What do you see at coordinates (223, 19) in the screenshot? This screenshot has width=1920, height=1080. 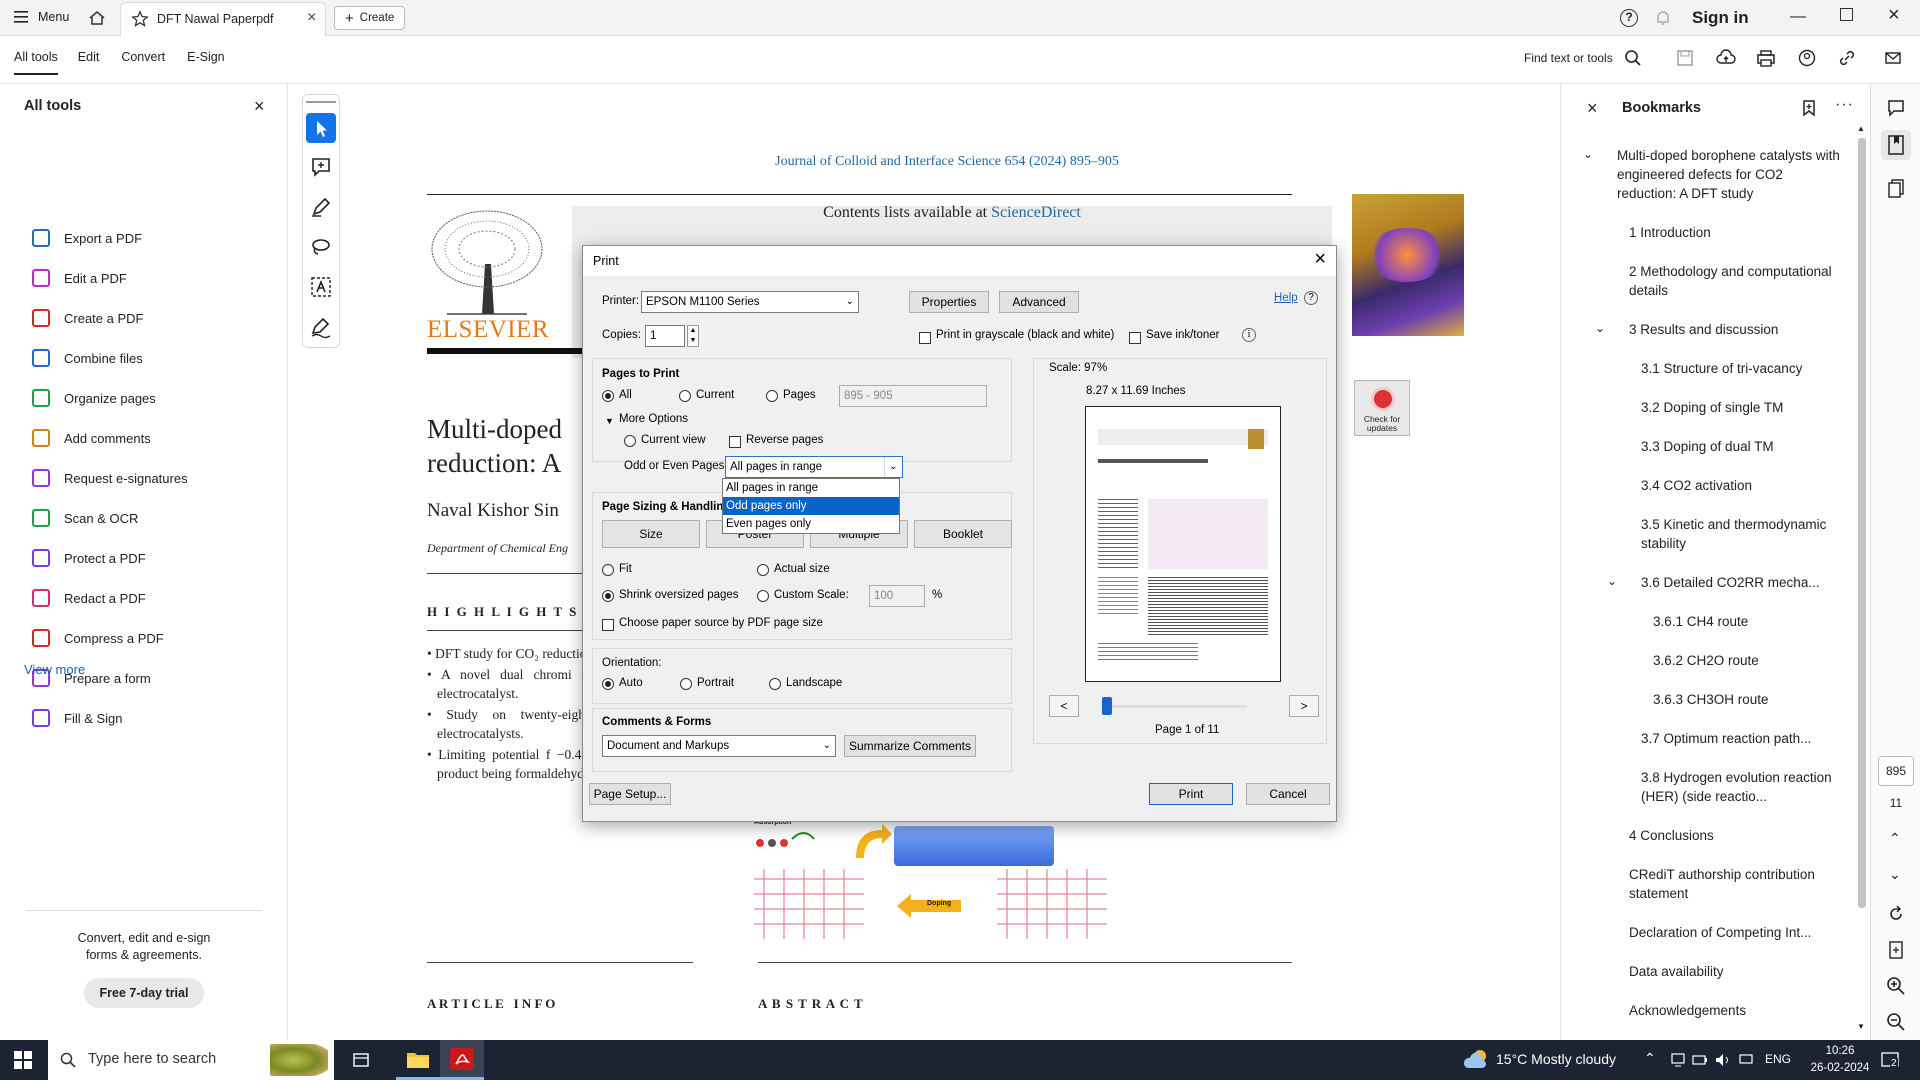 I see `document-tab: DFT Nawal Paperpdf ×` at bounding box center [223, 19].